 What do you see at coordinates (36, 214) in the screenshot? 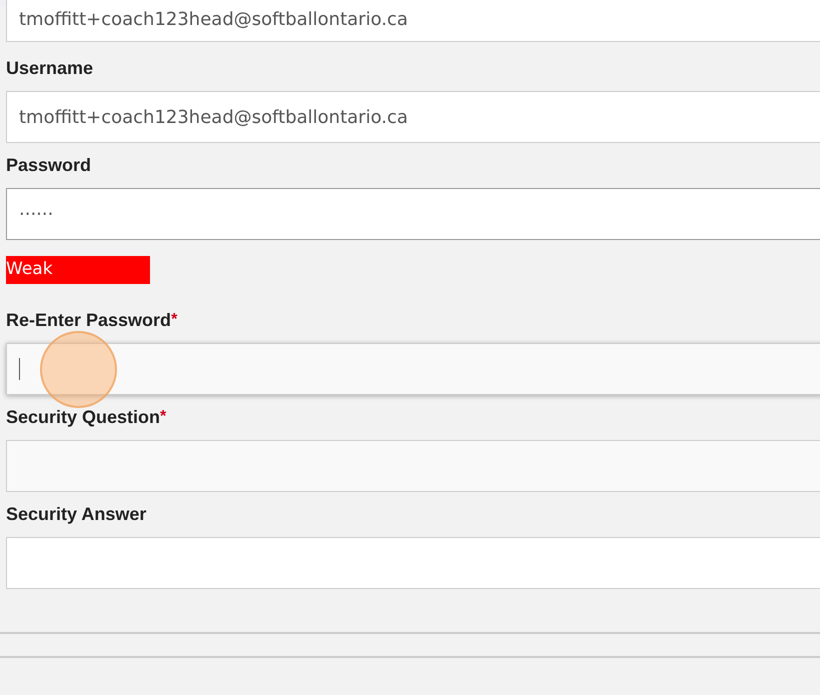
I see `masked-password: ······` at bounding box center [36, 214].